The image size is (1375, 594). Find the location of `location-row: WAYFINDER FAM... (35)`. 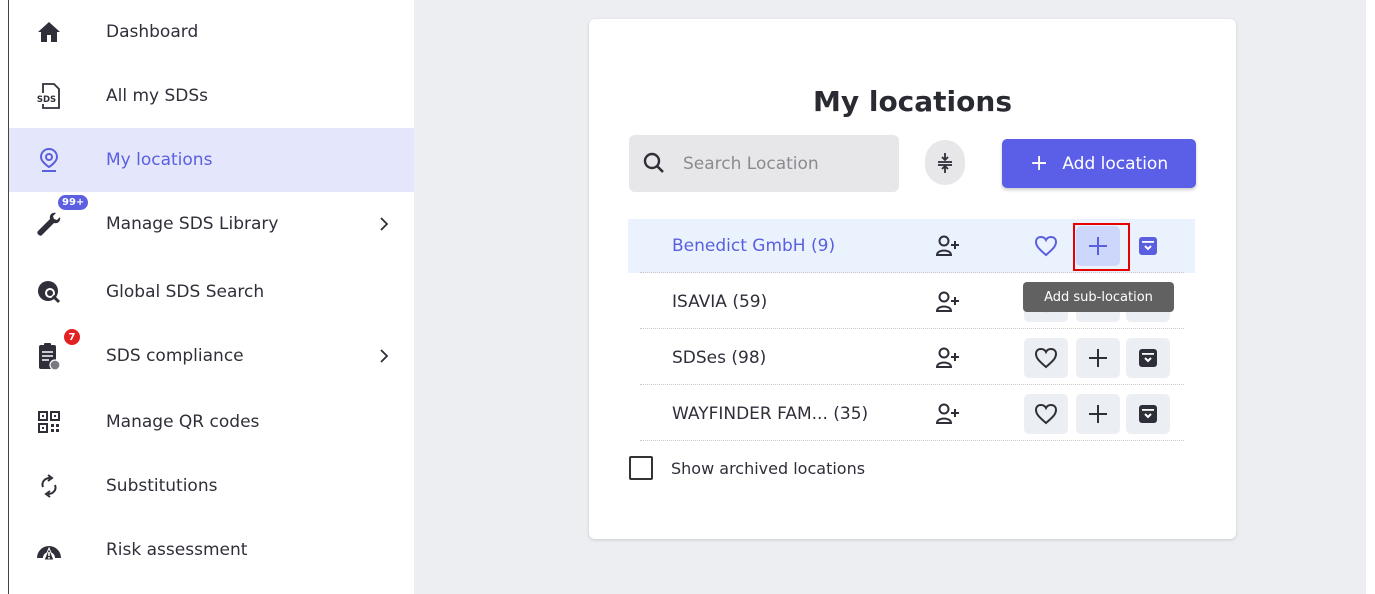

location-row: WAYFINDER FAM... (35) is located at coordinates (911, 414).